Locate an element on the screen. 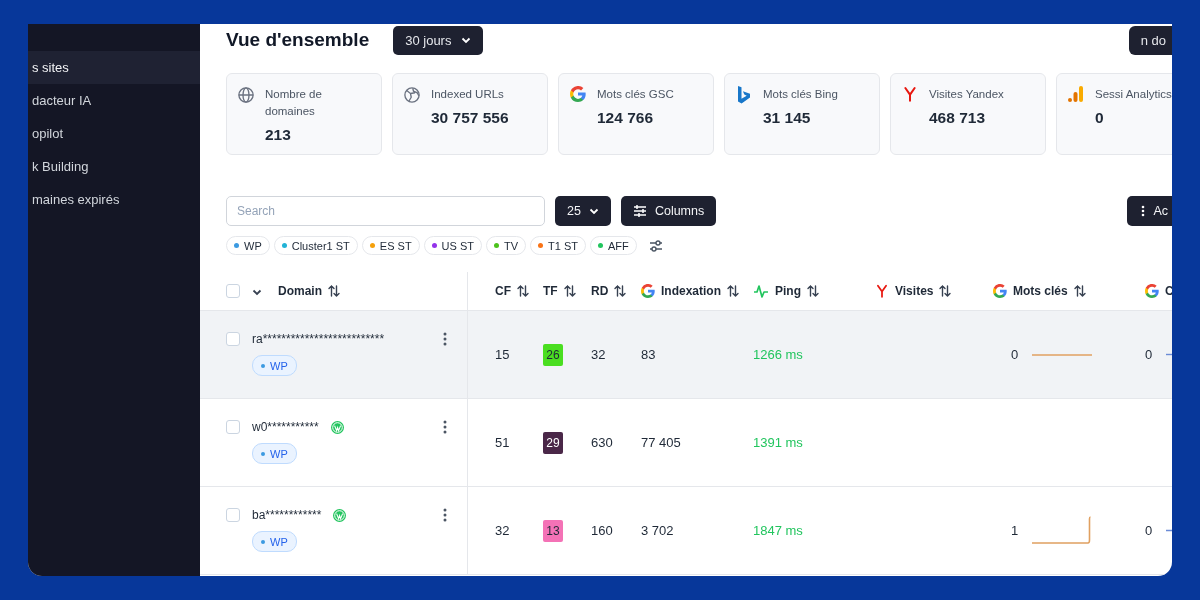  sidebar-item: maines expirés is located at coordinates (114, 199).